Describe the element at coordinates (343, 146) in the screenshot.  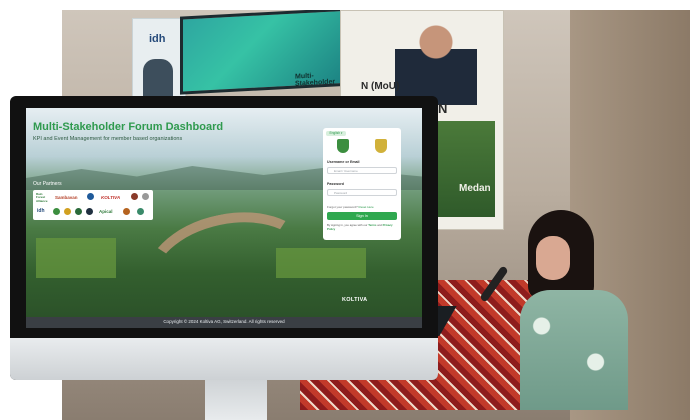
I see `crest-left-icon` at that location.